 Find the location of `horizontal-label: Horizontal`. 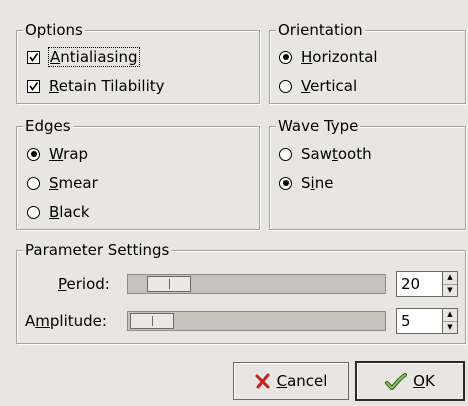

horizontal-label: Horizontal is located at coordinates (339, 57).